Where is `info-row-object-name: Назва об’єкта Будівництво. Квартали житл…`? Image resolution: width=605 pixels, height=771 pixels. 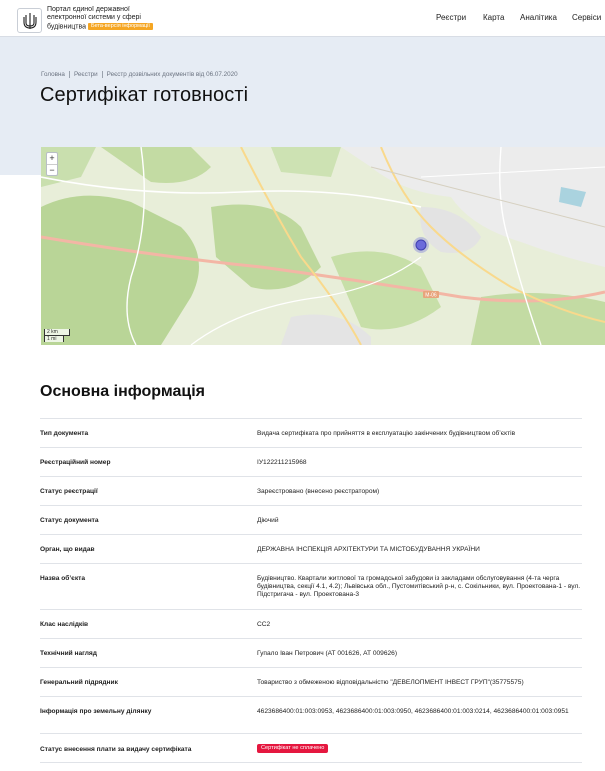 info-row-object-name: Назва об’єкта Будівництво. Квартали житл… is located at coordinates (311, 586).